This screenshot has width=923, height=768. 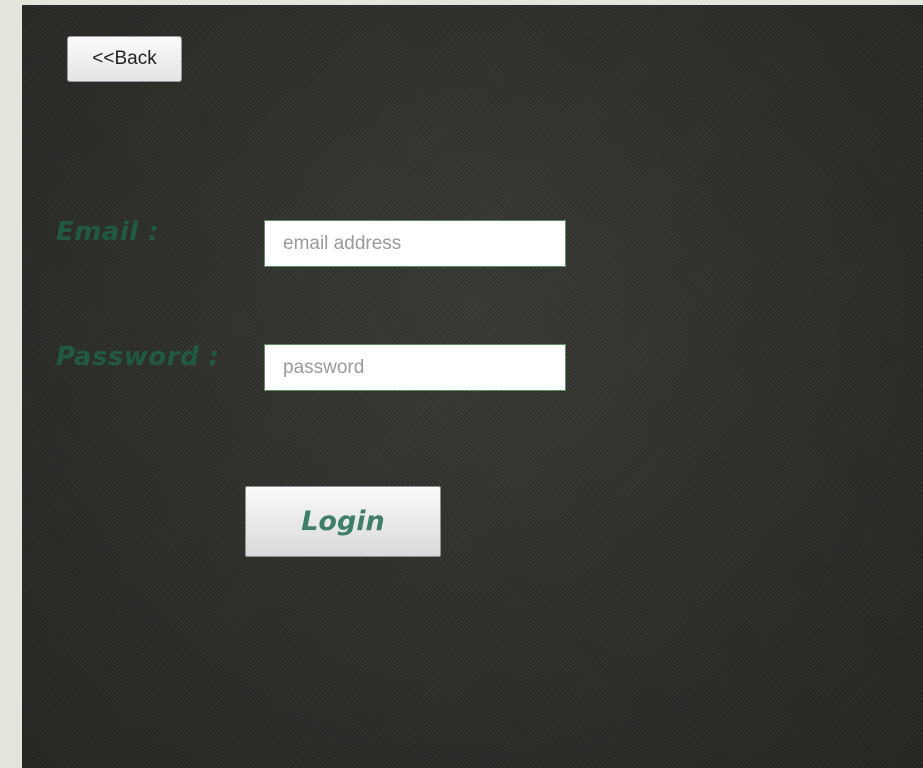 What do you see at coordinates (415, 367) in the screenshot?
I see `password-field` at bounding box center [415, 367].